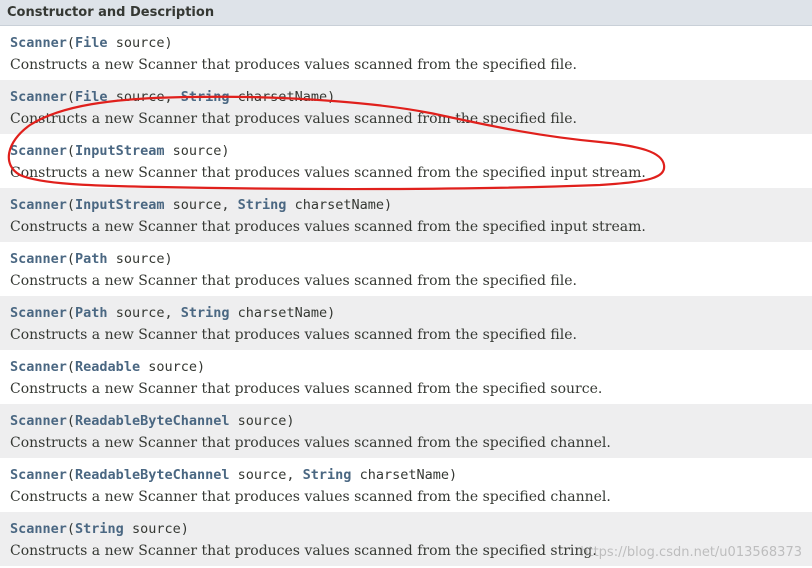  Describe the element at coordinates (406, 13) in the screenshot. I see `table-header: Constructor and Description` at that location.